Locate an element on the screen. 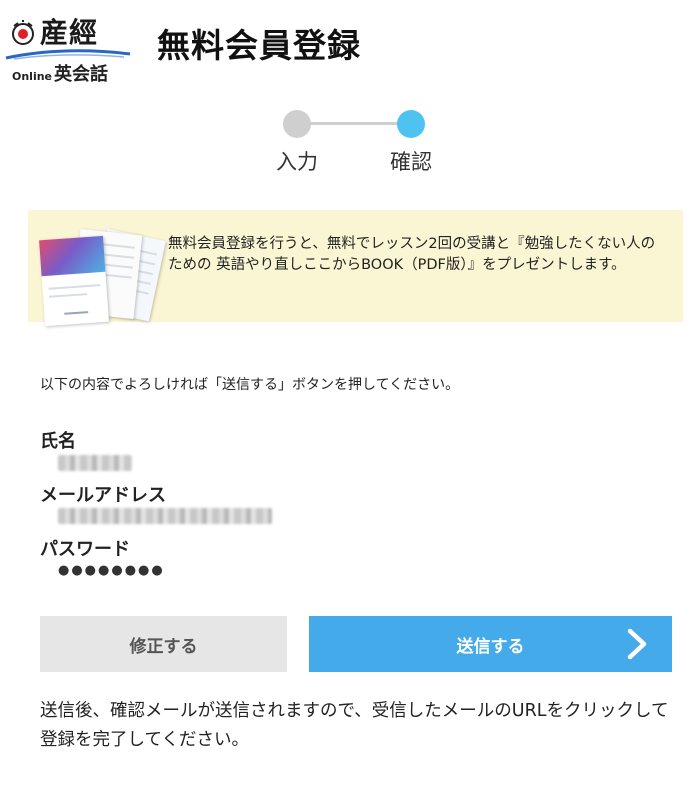 The width and height of the screenshot is (700, 806). step-dot-input is located at coordinates (297, 124).